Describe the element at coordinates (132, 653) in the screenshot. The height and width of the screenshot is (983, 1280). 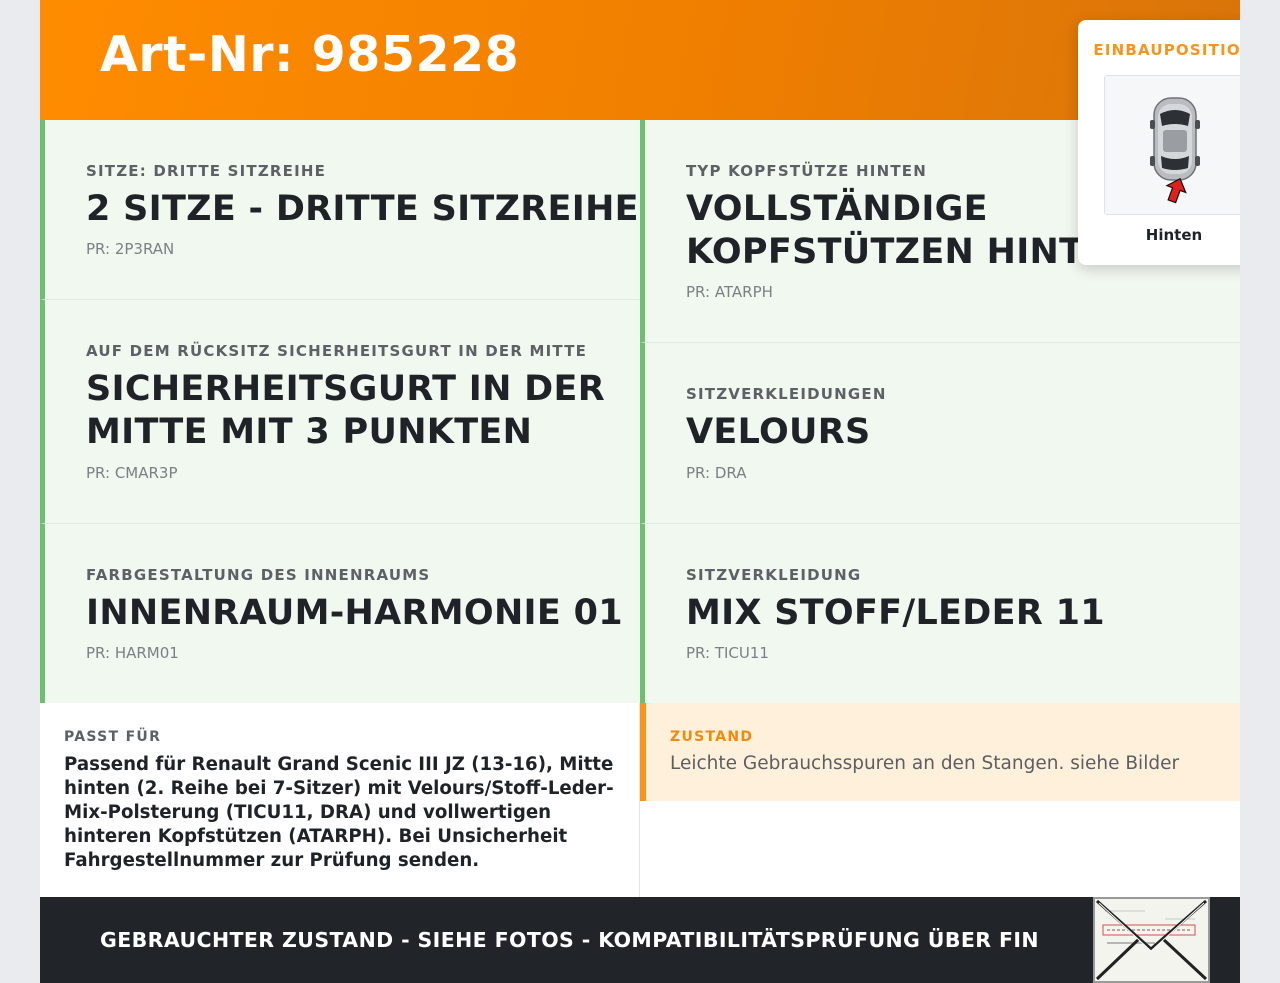
I see `spec-pr-code: PR: HARM01` at that location.